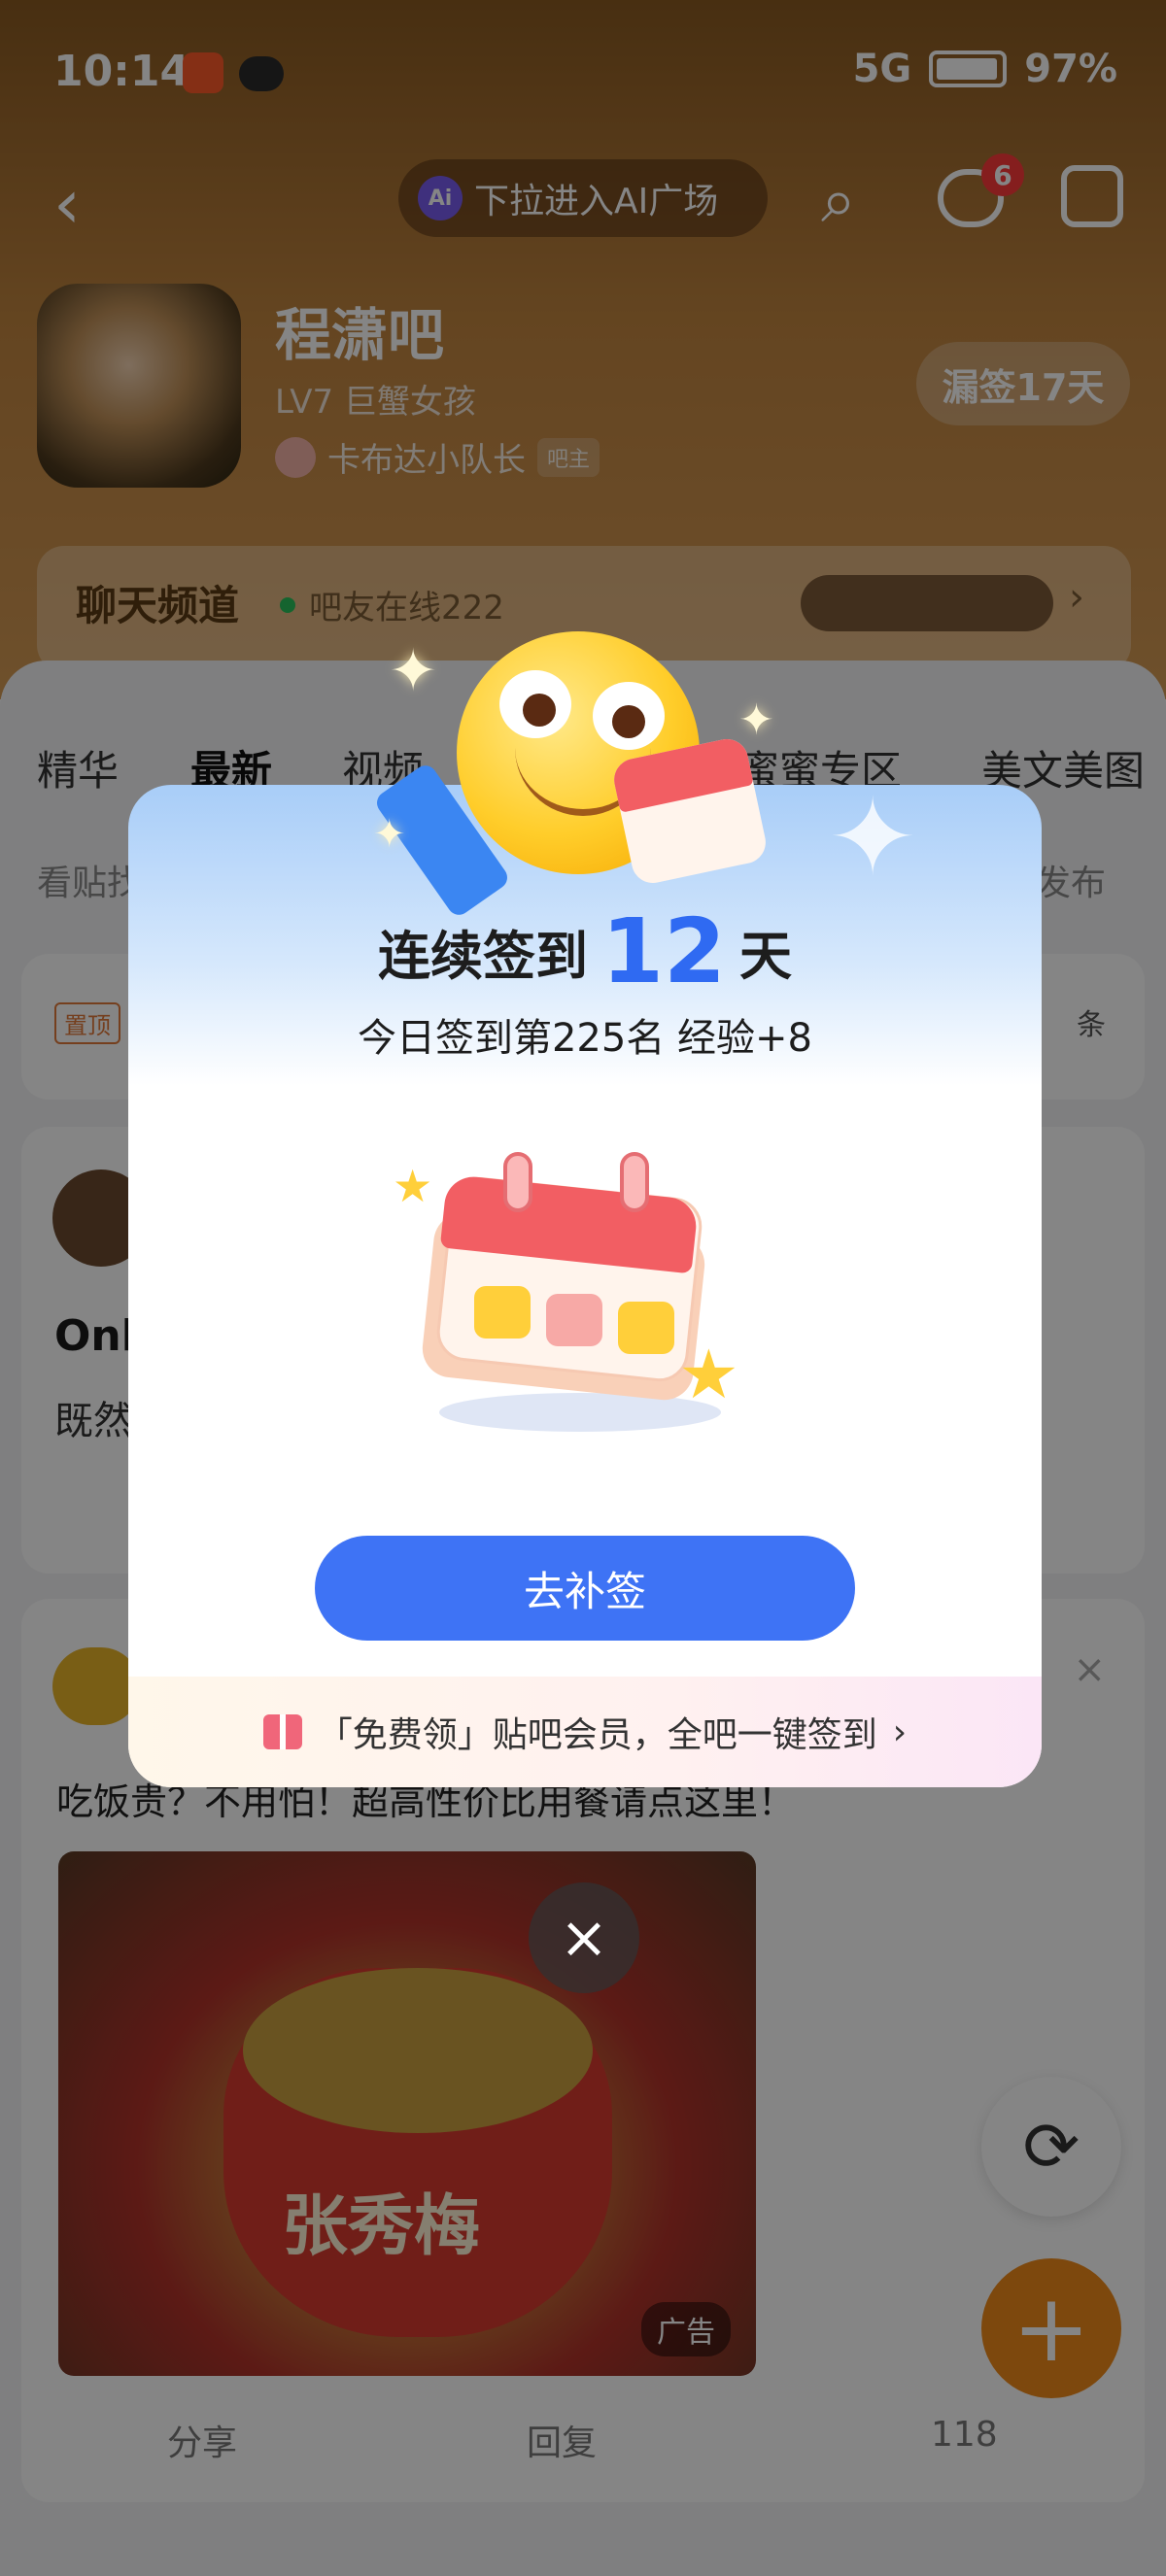 Image resolution: width=1166 pixels, height=2576 pixels. Describe the element at coordinates (282, 1731) in the screenshot. I see `gift-icon` at that location.